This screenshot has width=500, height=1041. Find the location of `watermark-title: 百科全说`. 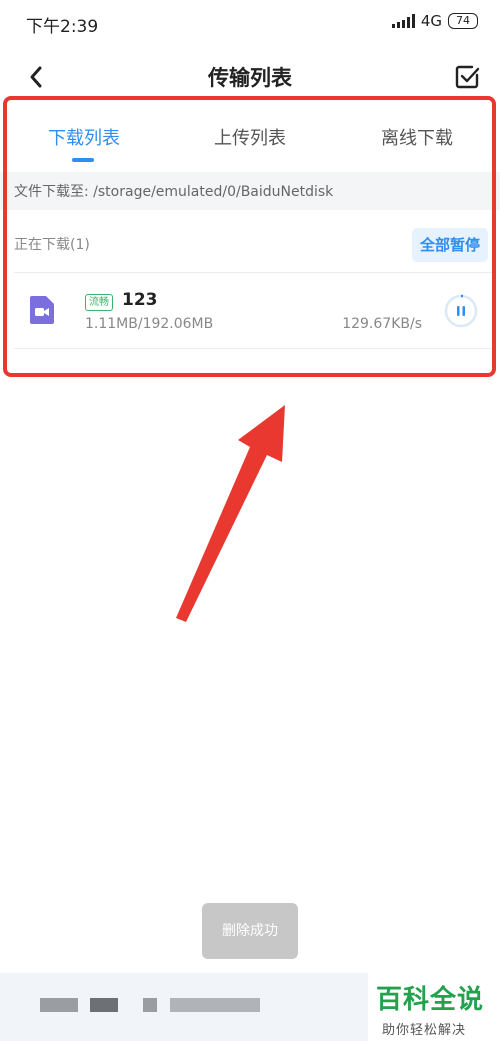

watermark-title: 百科全说 is located at coordinates (430, 1000).